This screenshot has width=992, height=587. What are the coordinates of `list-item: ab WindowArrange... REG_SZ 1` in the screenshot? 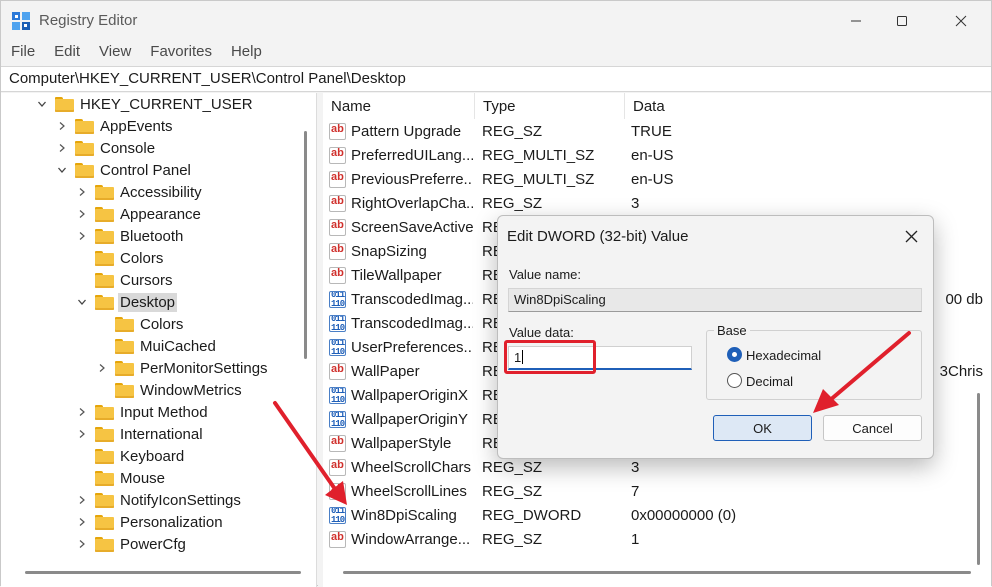 It's located at (657, 540).